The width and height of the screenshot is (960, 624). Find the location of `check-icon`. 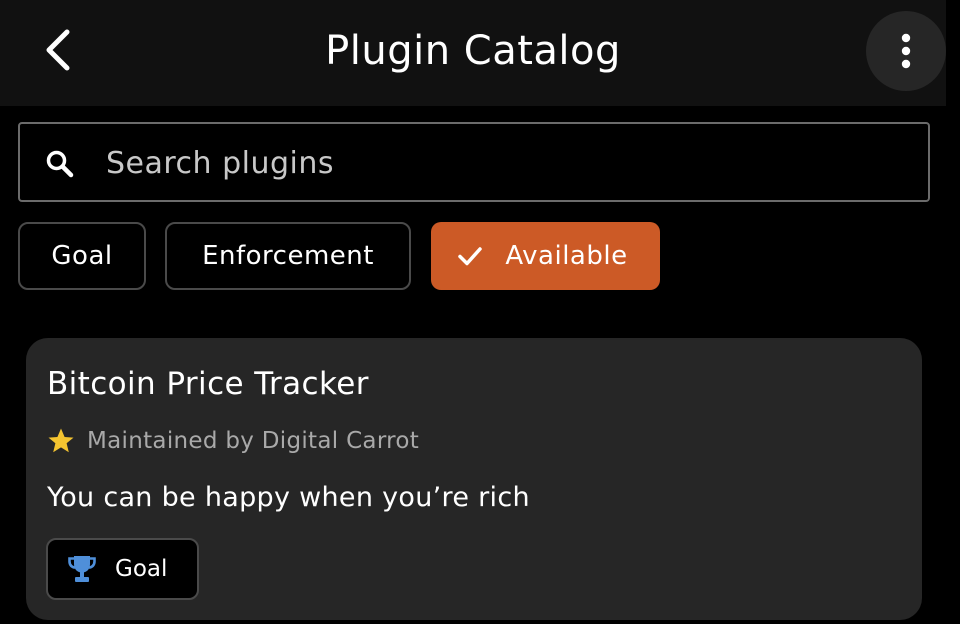

check-icon is located at coordinates (470, 256).